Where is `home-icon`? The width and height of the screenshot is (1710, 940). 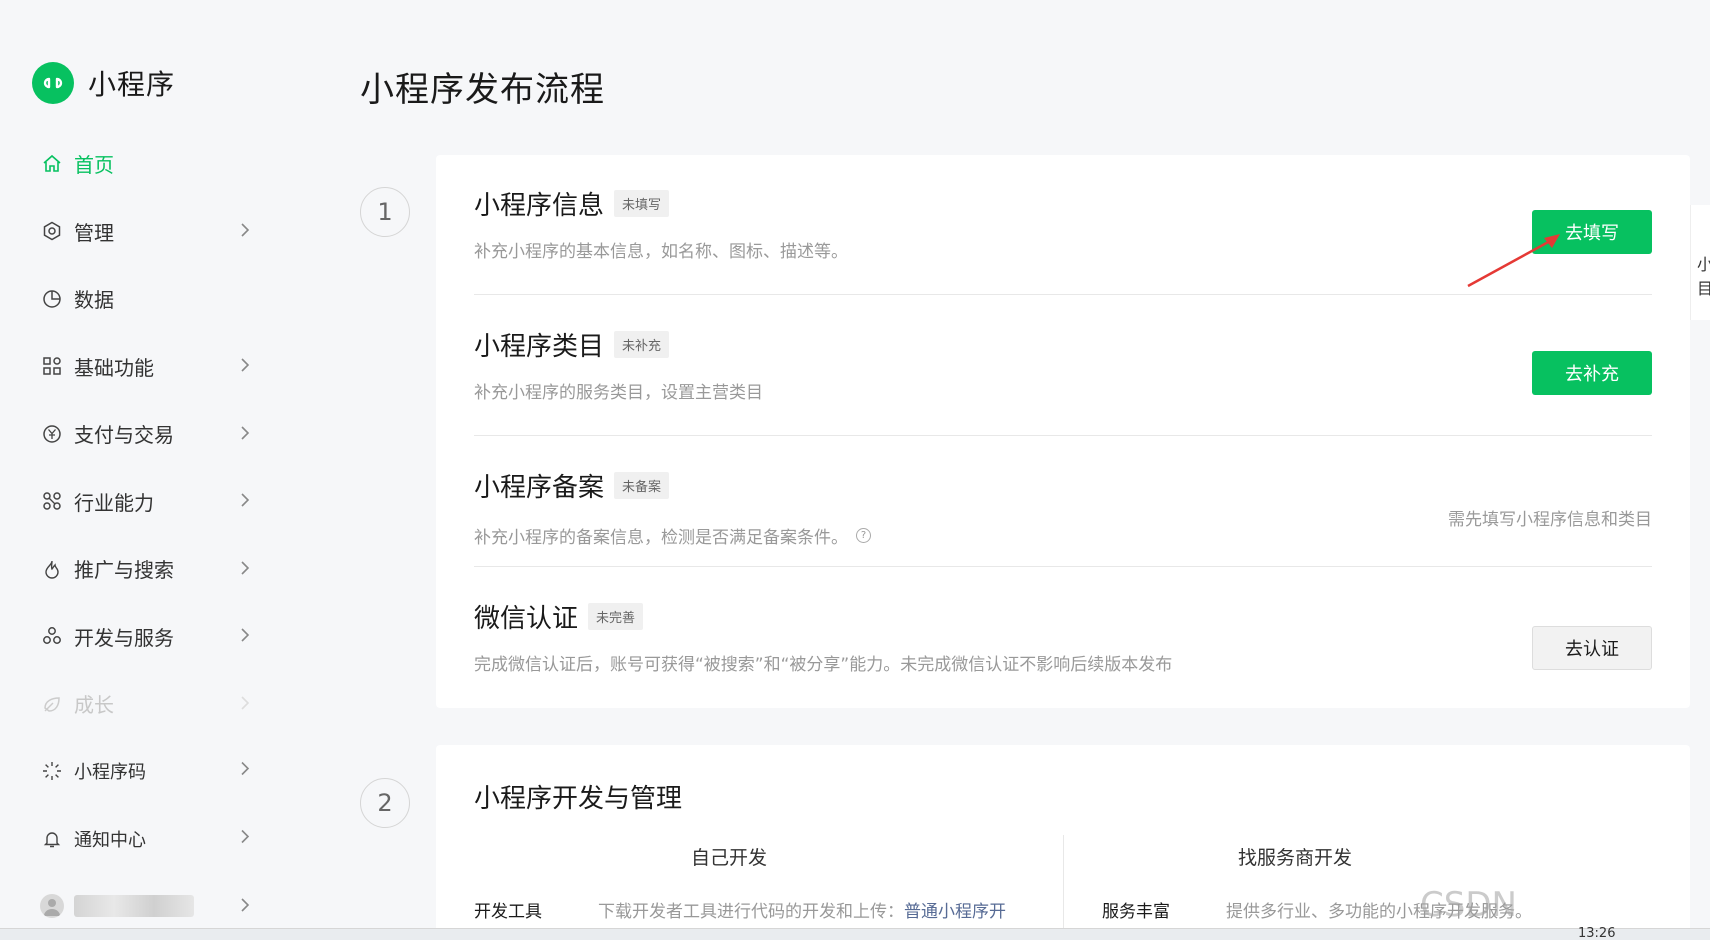 home-icon is located at coordinates (52, 164).